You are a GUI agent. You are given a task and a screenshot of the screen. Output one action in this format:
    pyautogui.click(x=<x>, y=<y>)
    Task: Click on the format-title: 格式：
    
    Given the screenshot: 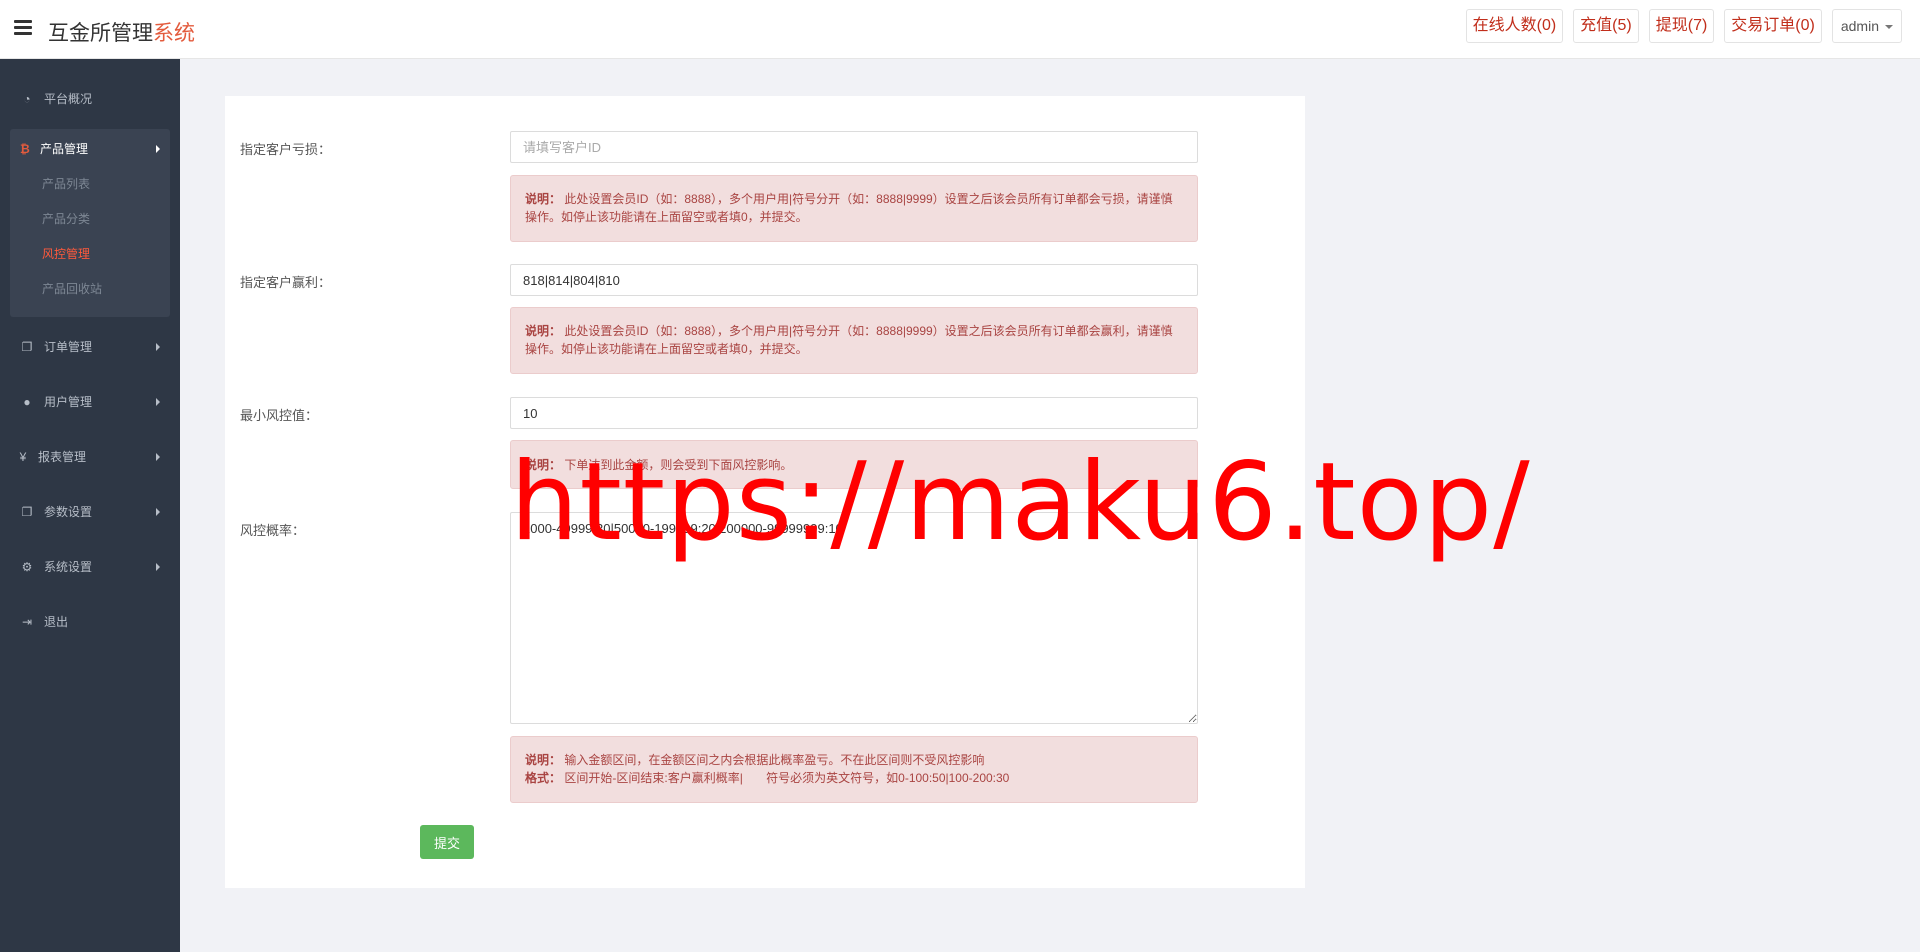 What is the action you would take?
    pyautogui.click(x=543, y=778)
    